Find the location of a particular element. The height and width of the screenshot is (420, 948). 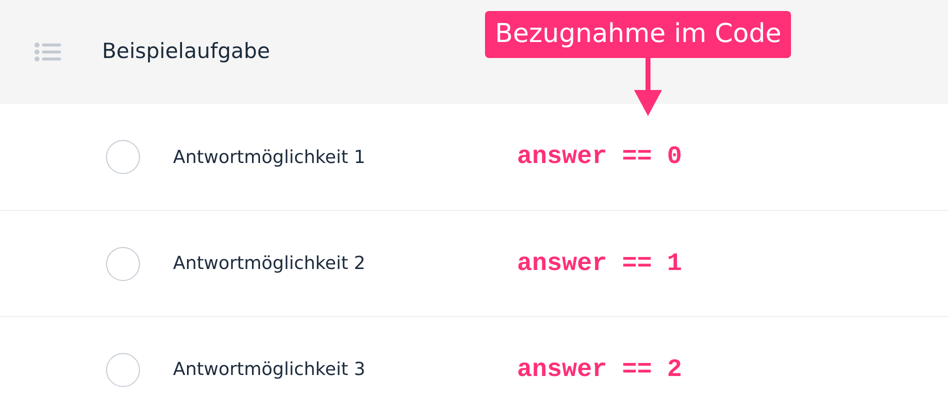

code-snippet: answer == 0 is located at coordinates (599, 157).